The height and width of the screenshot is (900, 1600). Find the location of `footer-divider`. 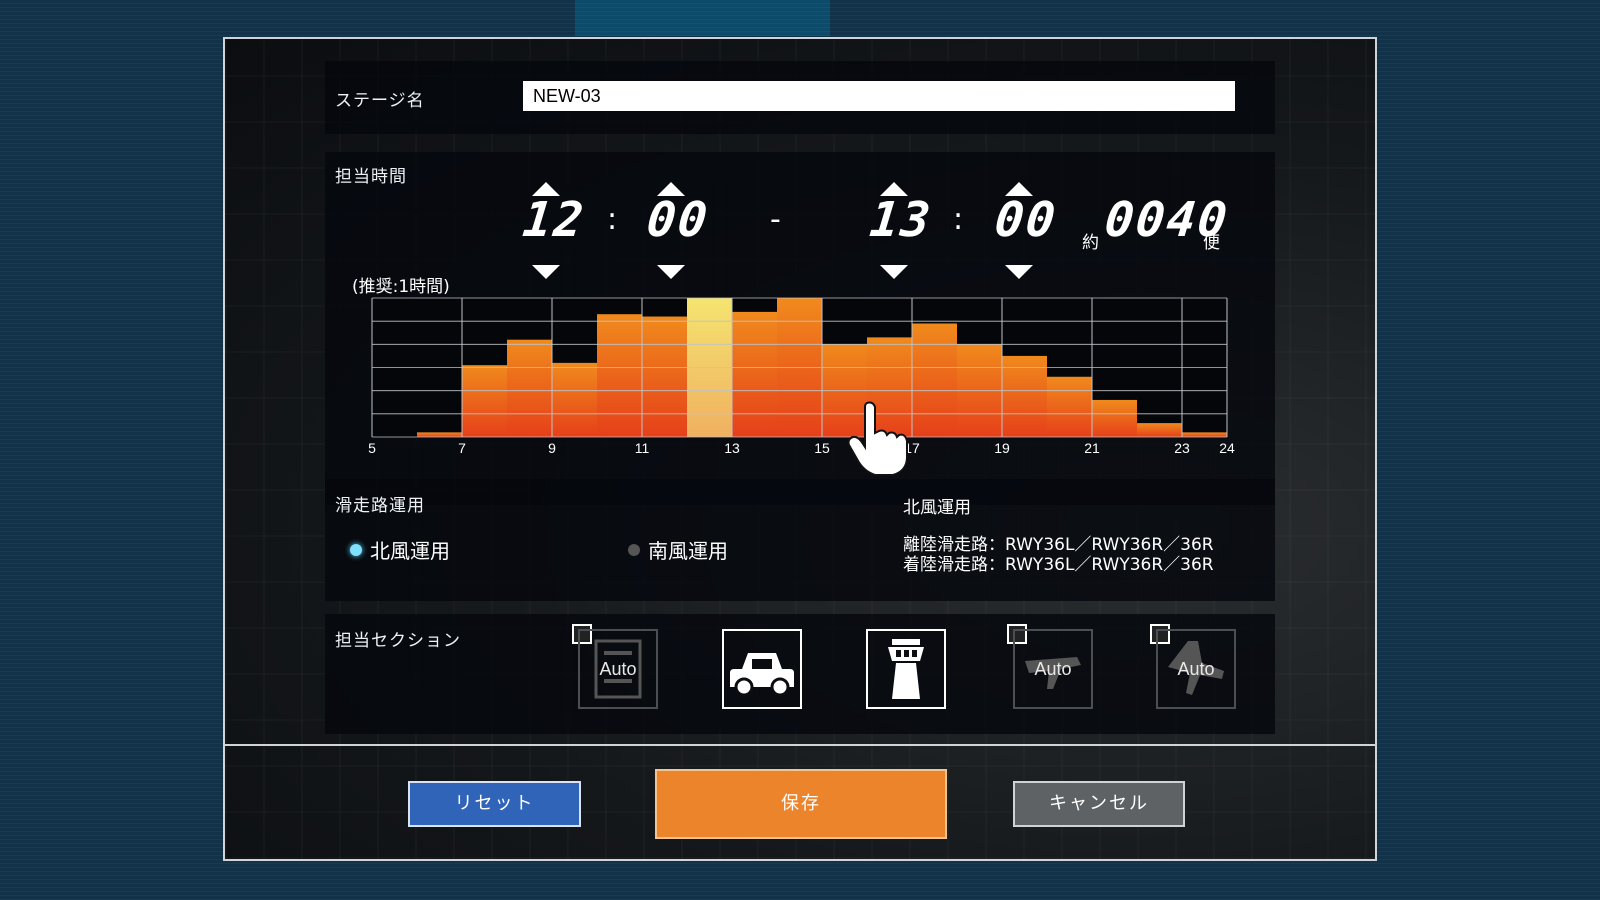

footer-divider is located at coordinates (800, 745).